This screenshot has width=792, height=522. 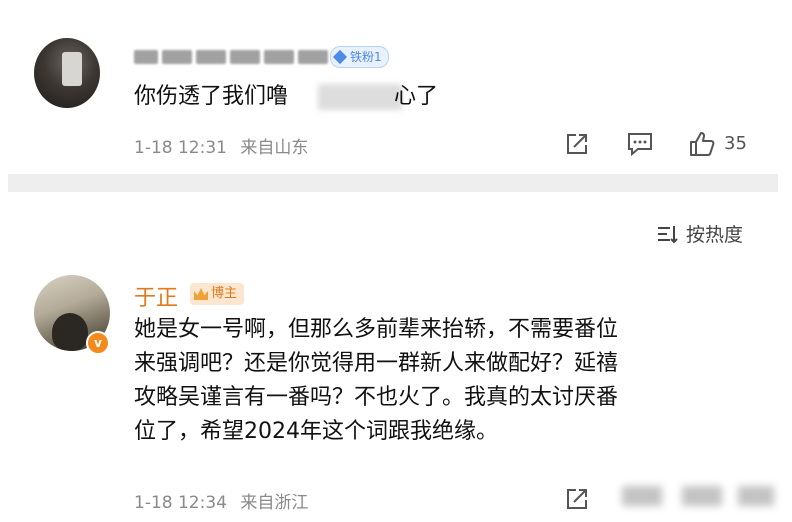 I want to click on like-count: 35, so click(x=735, y=143).